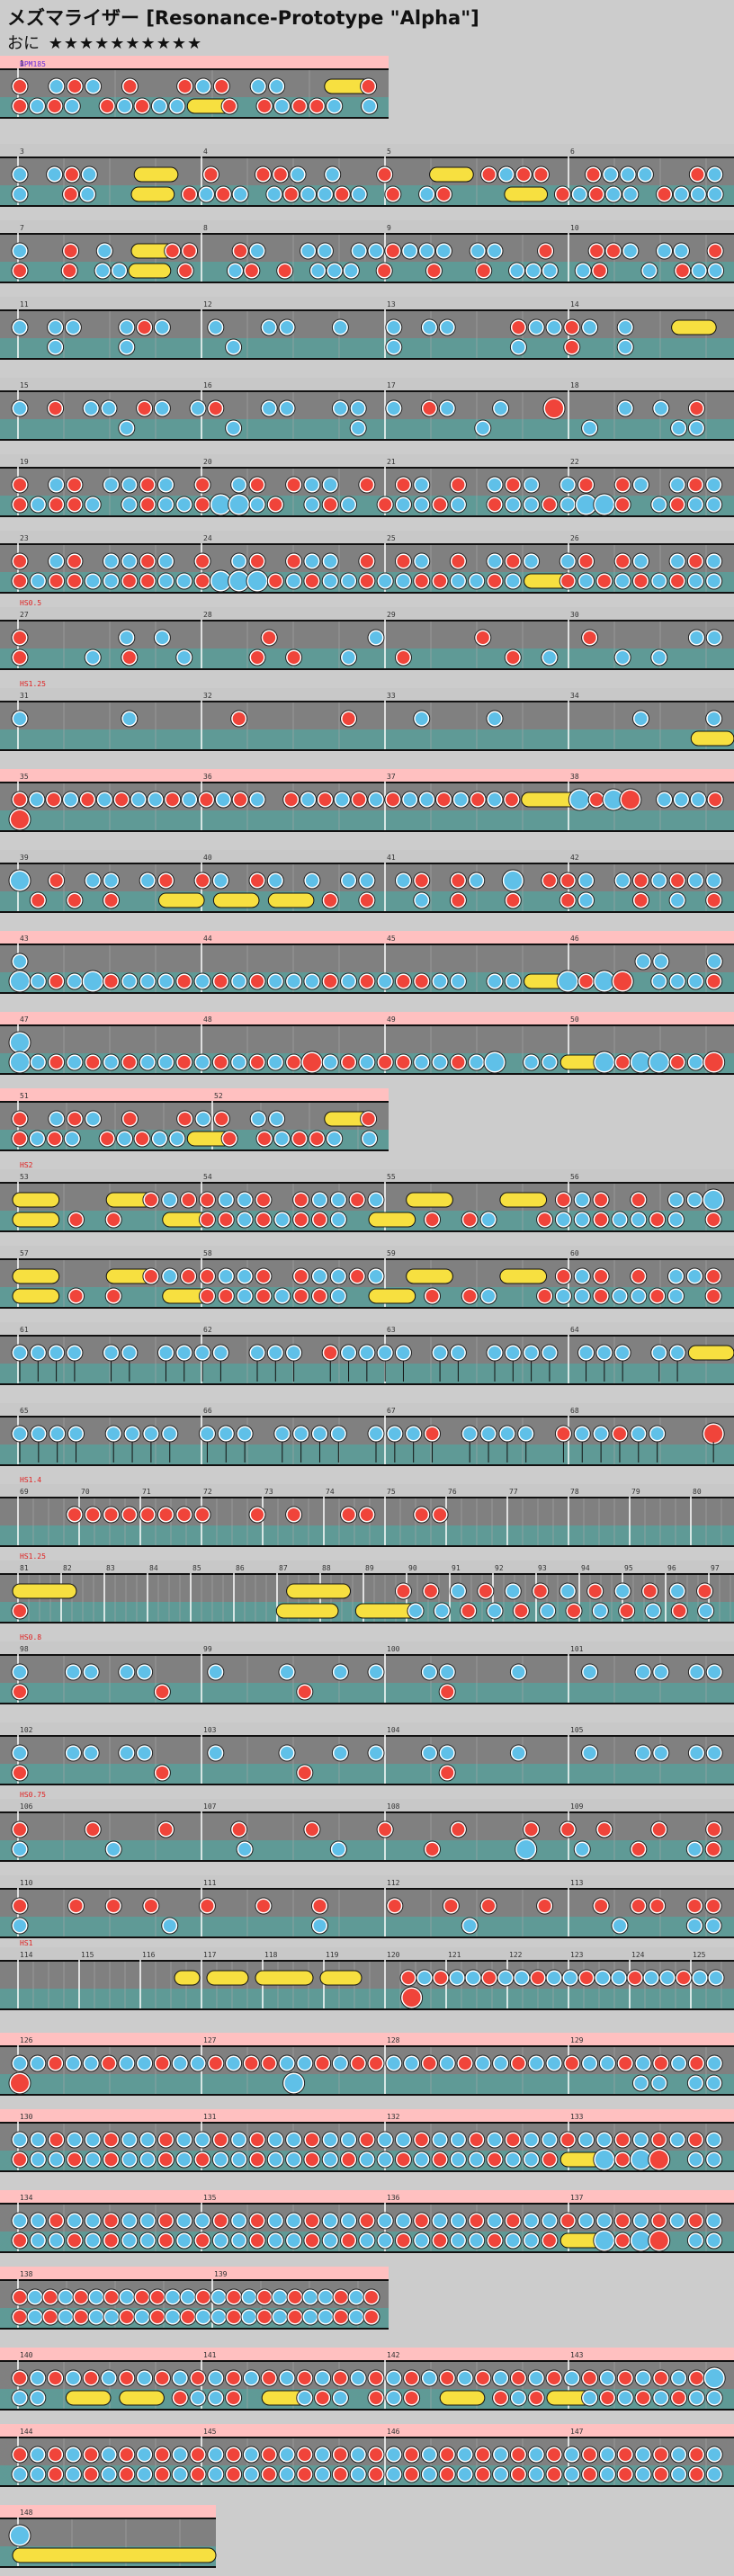  Describe the element at coordinates (391, 777) in the screenshot. I see `bar-number: 37` at that location.